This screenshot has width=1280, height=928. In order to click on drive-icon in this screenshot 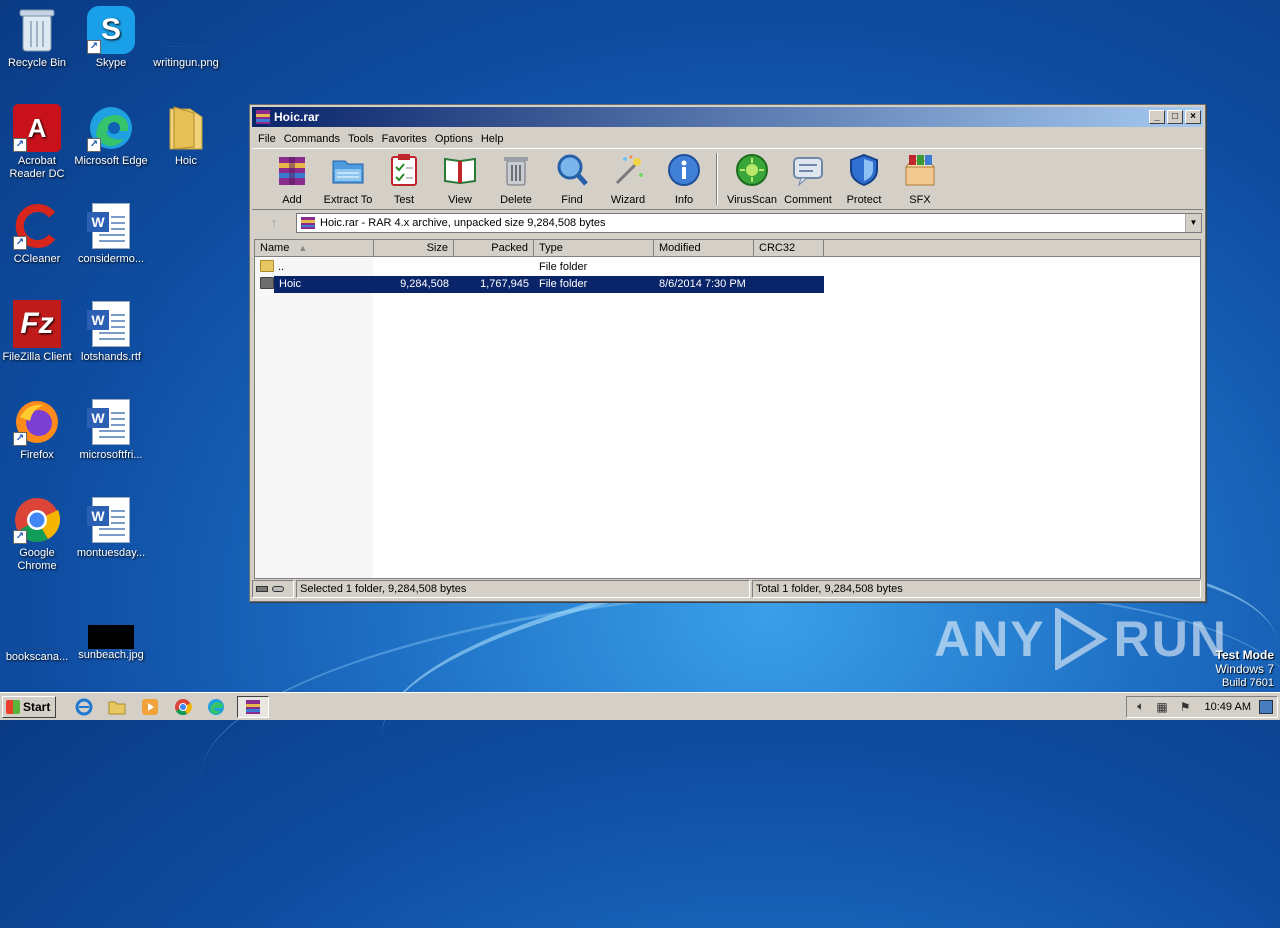, I will do `click(262, 589)`.